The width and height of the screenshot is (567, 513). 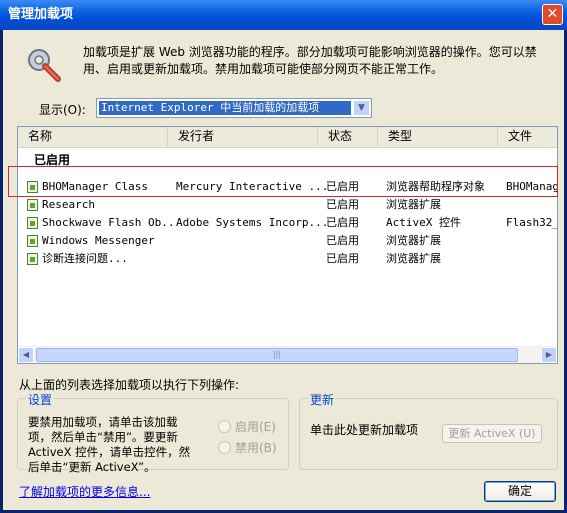 I want to click on settings-title: 设置, so click(x=40, y=399).